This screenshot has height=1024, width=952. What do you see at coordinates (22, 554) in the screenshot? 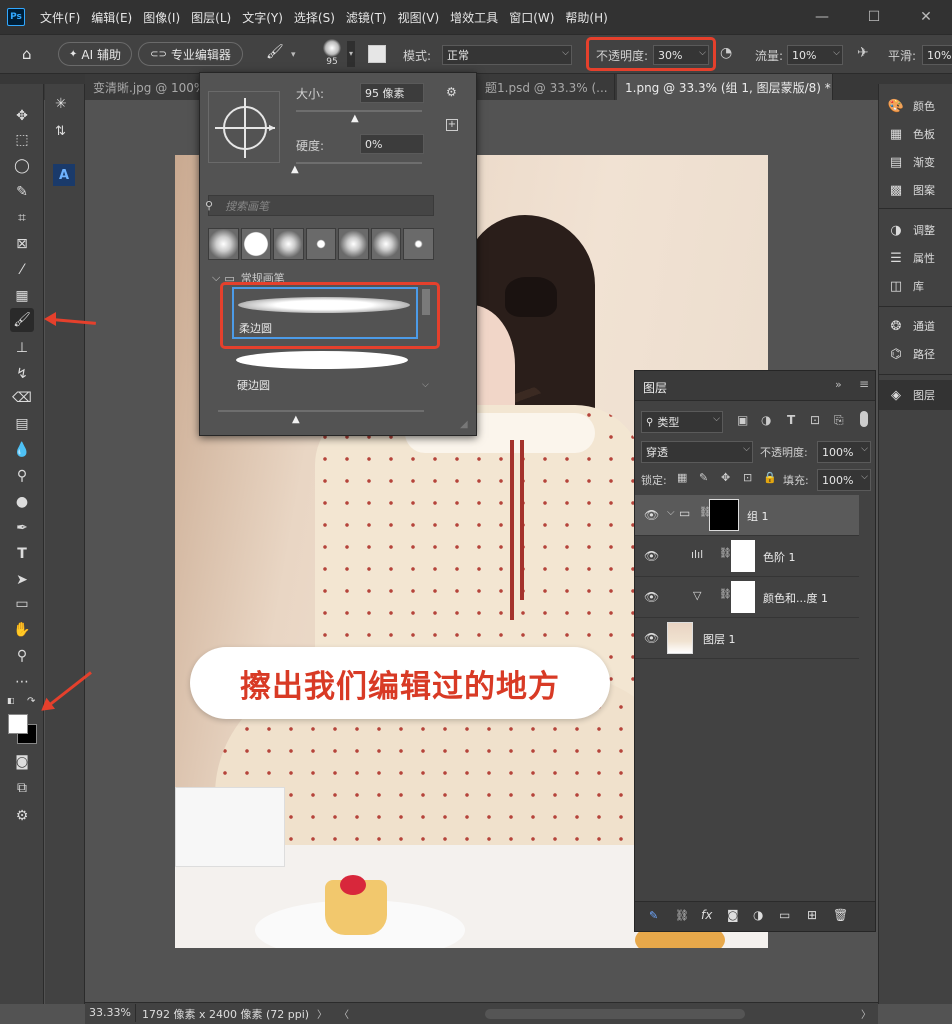
I see `type-tool-icon: T` at bounding box center [22, 554].